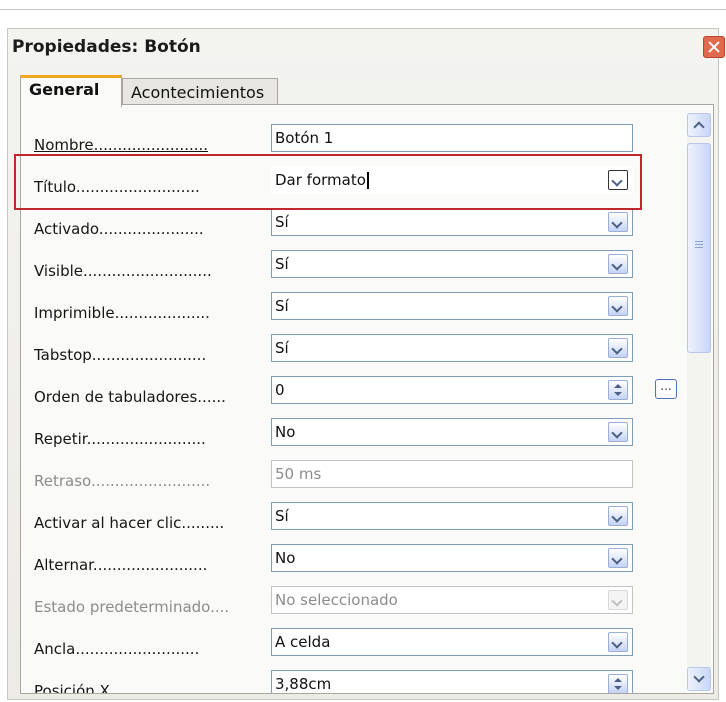 This screenshot has height=702, width=726. I want to click on property-row-alternar: Alternar........................ No, so click(361, 563).